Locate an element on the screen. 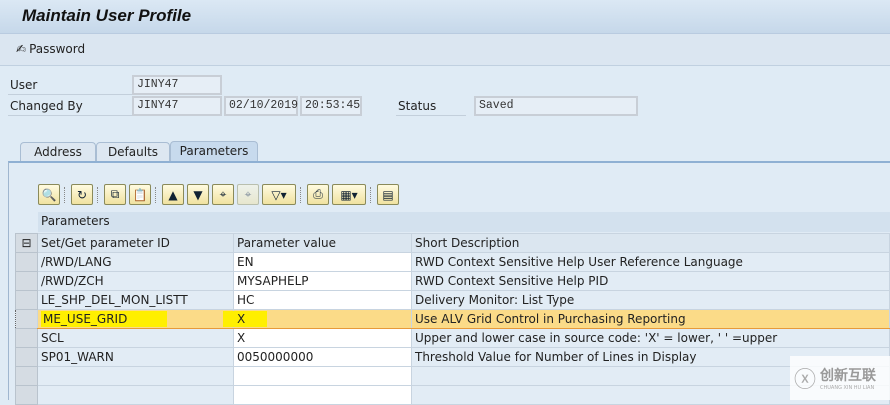 The height and width of the screenshot is (405, 890). status-label: Status is located at coordinates (431, 106).